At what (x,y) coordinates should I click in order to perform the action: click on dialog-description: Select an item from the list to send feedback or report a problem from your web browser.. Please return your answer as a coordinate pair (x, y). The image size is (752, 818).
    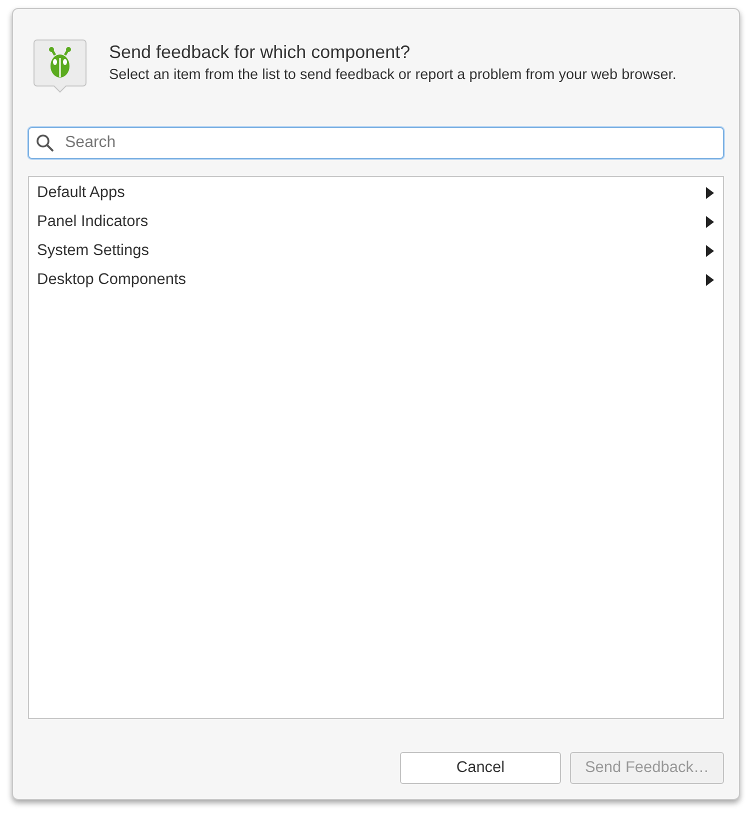
    Looking at the image, I should click on (392, 75).